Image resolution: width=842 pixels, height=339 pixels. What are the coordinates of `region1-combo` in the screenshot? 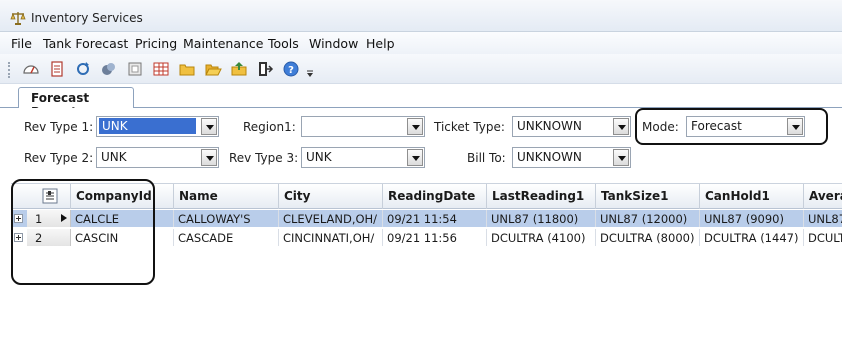 It's located at (363, 126).